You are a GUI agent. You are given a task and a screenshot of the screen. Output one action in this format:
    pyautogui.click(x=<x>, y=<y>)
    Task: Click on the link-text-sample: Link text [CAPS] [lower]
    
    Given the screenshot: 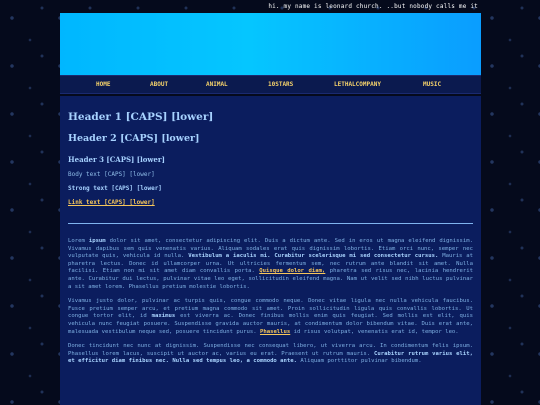 What is the action you would take?
    pyautogui.click(x=111, y=202)
    